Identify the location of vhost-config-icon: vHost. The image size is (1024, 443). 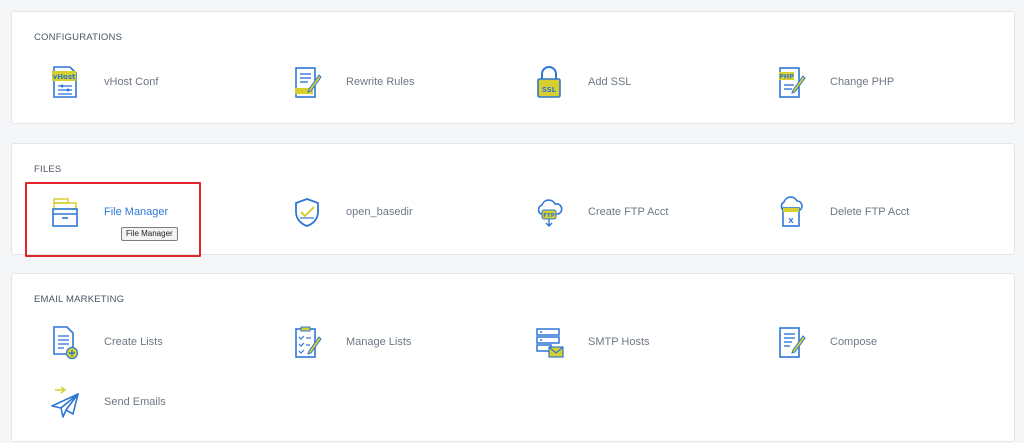
(65, 82).